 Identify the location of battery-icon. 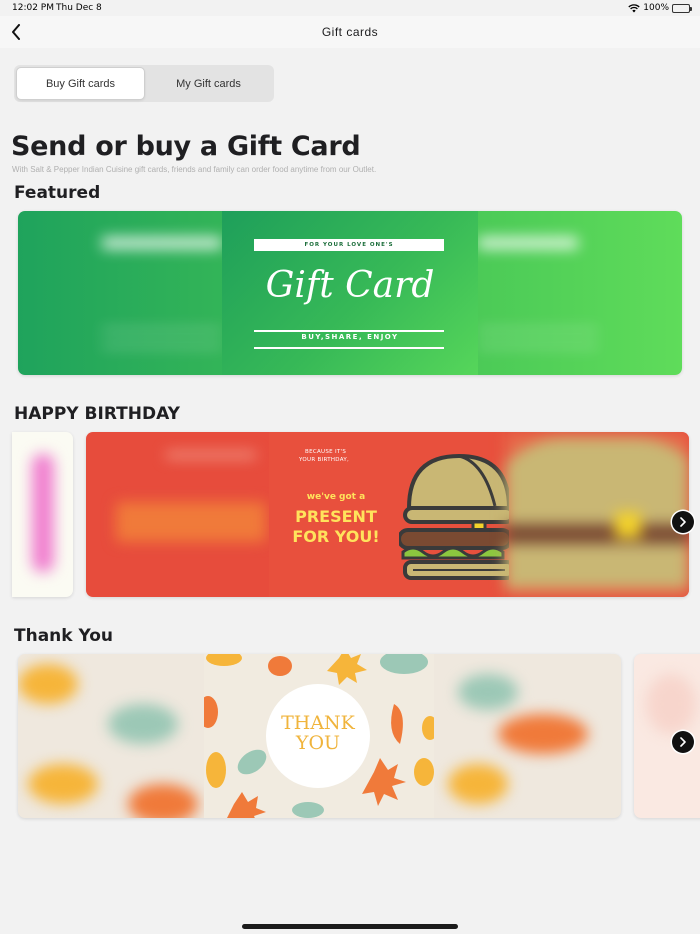
(682, 8).